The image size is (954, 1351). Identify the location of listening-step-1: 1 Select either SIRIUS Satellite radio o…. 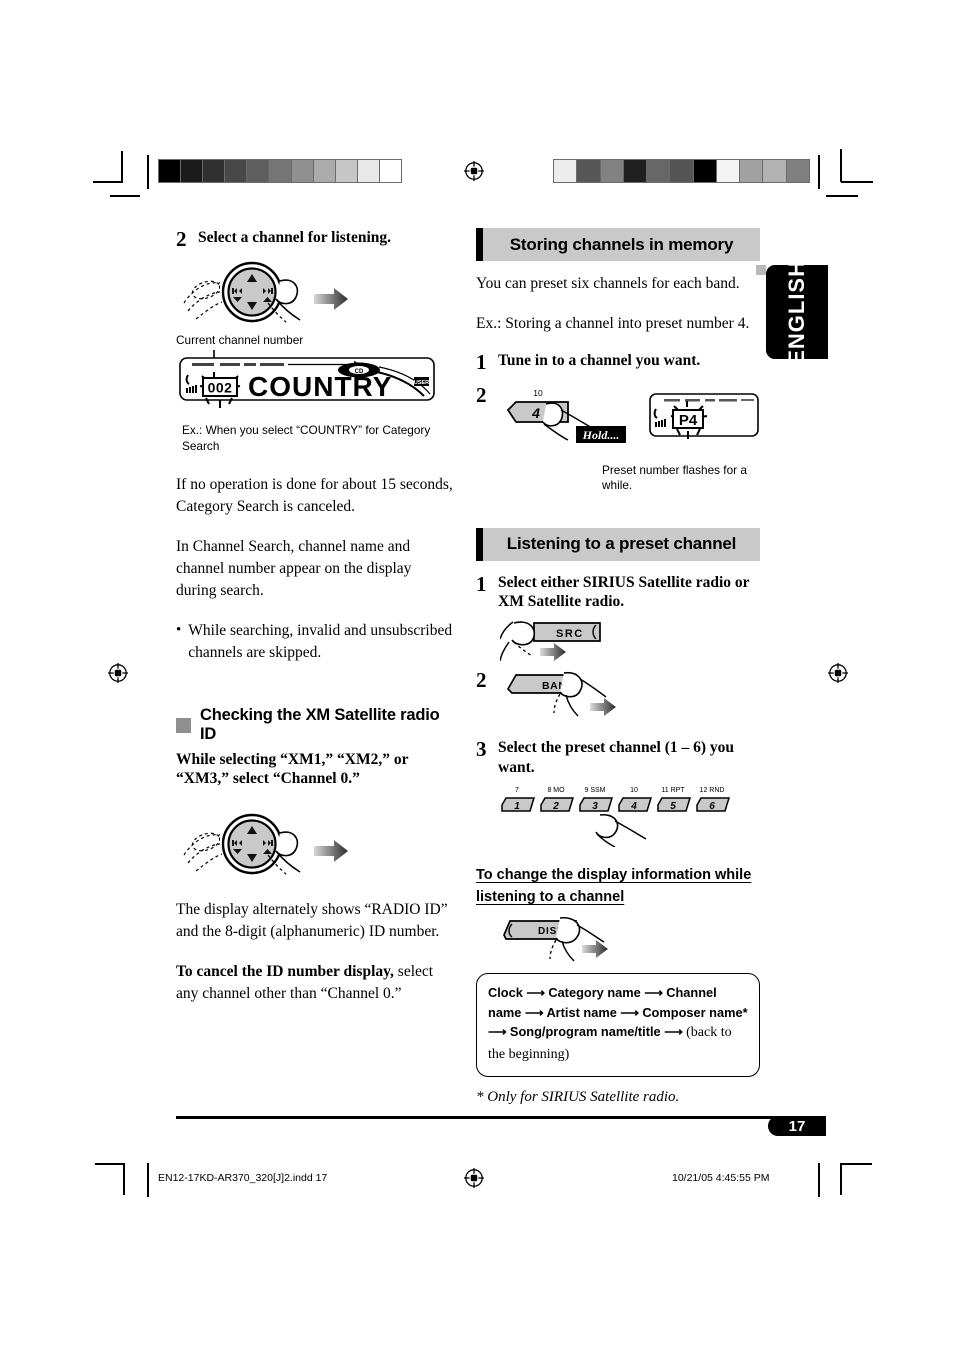
(618, 592).